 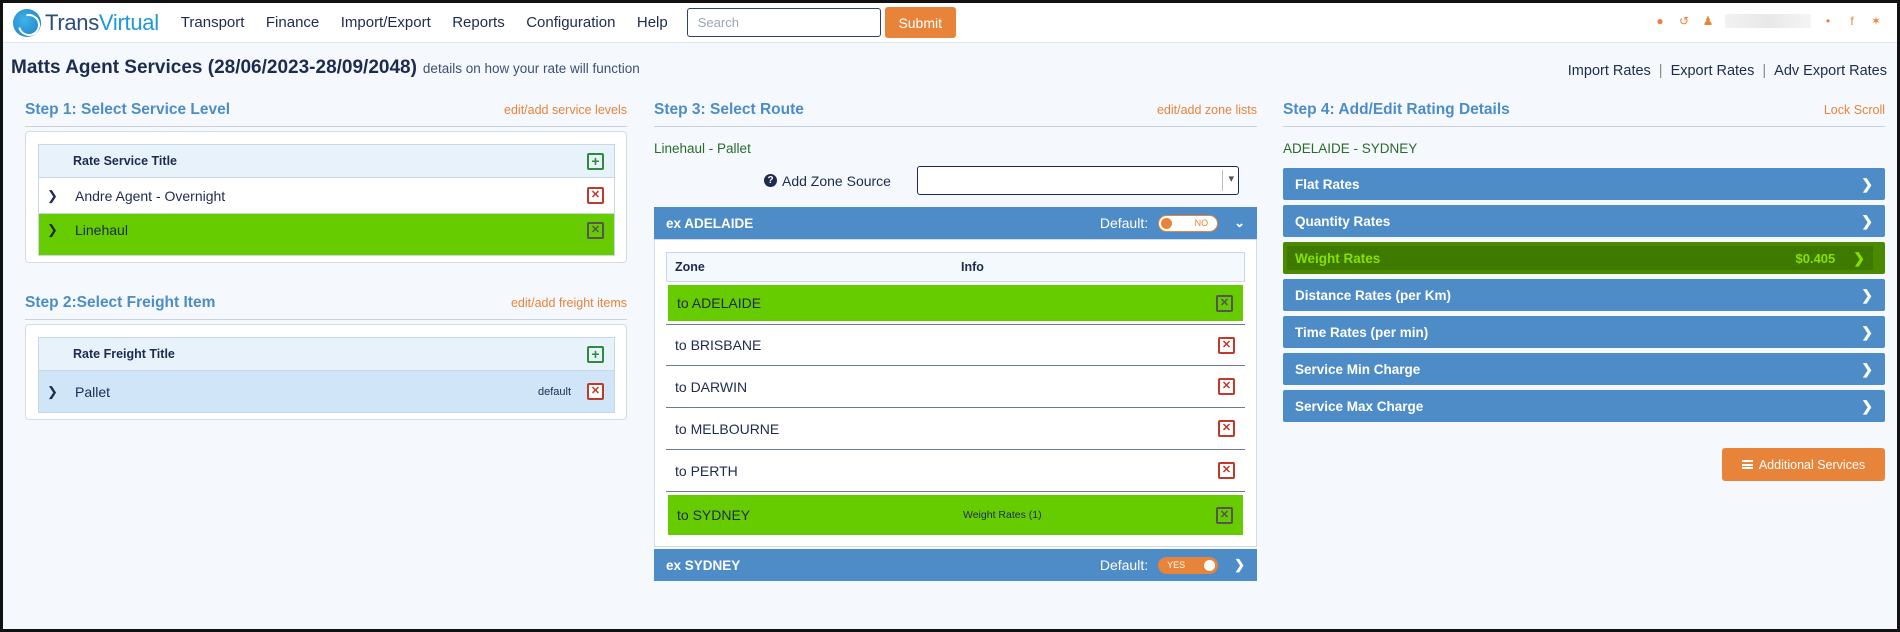 What do you see at coordinates (703, 565) in the screenshot?
I see `group-name: ex SYDNEY` at bounding box center [703, 565].